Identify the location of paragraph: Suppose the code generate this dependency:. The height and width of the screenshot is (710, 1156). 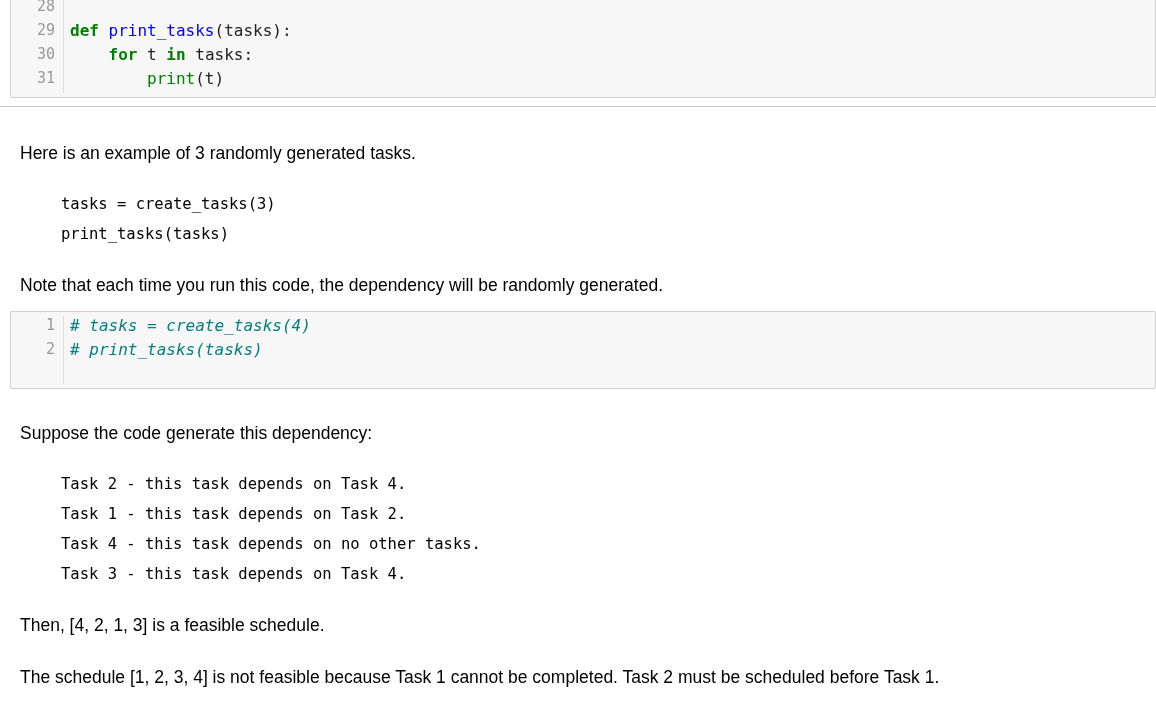
(196, 433).